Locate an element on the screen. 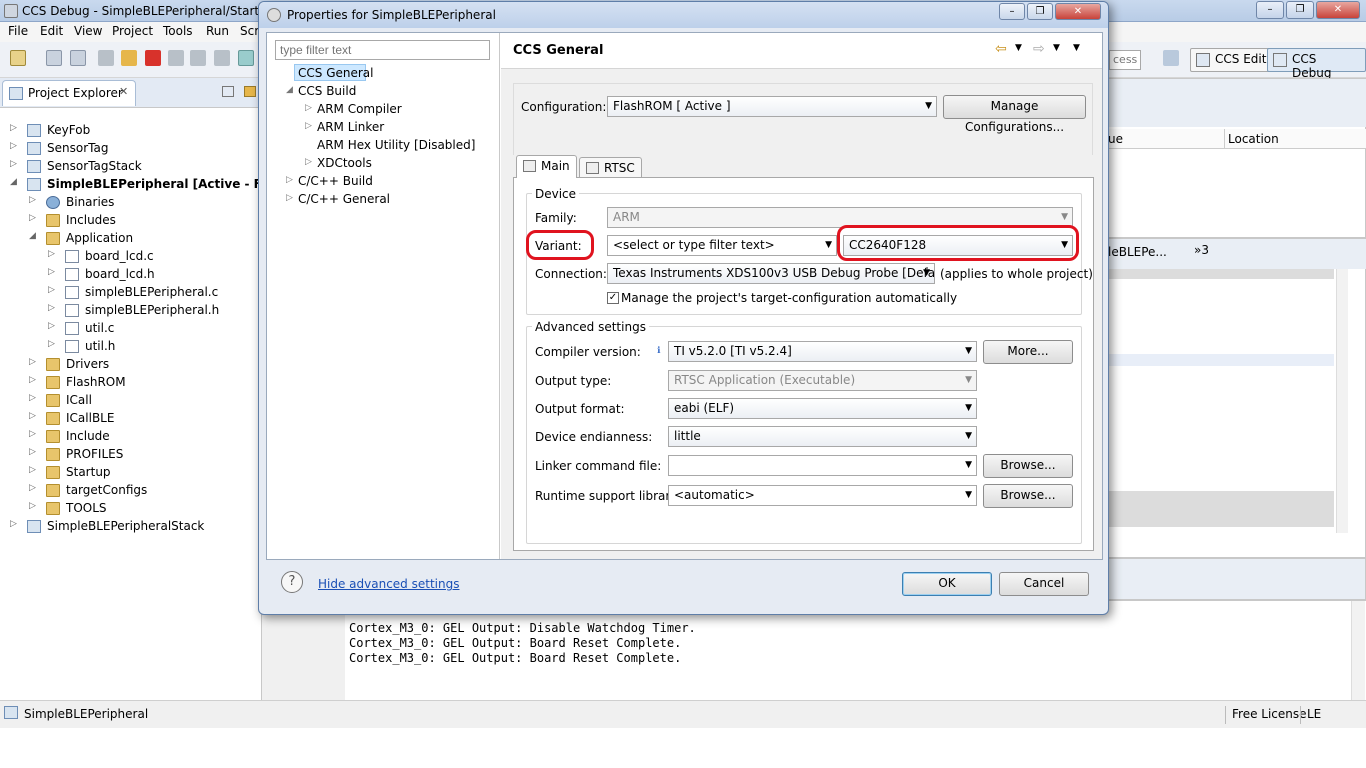 This screenshot has width=1366, height=768. step-over-icon is located at coordinates (198, 58).